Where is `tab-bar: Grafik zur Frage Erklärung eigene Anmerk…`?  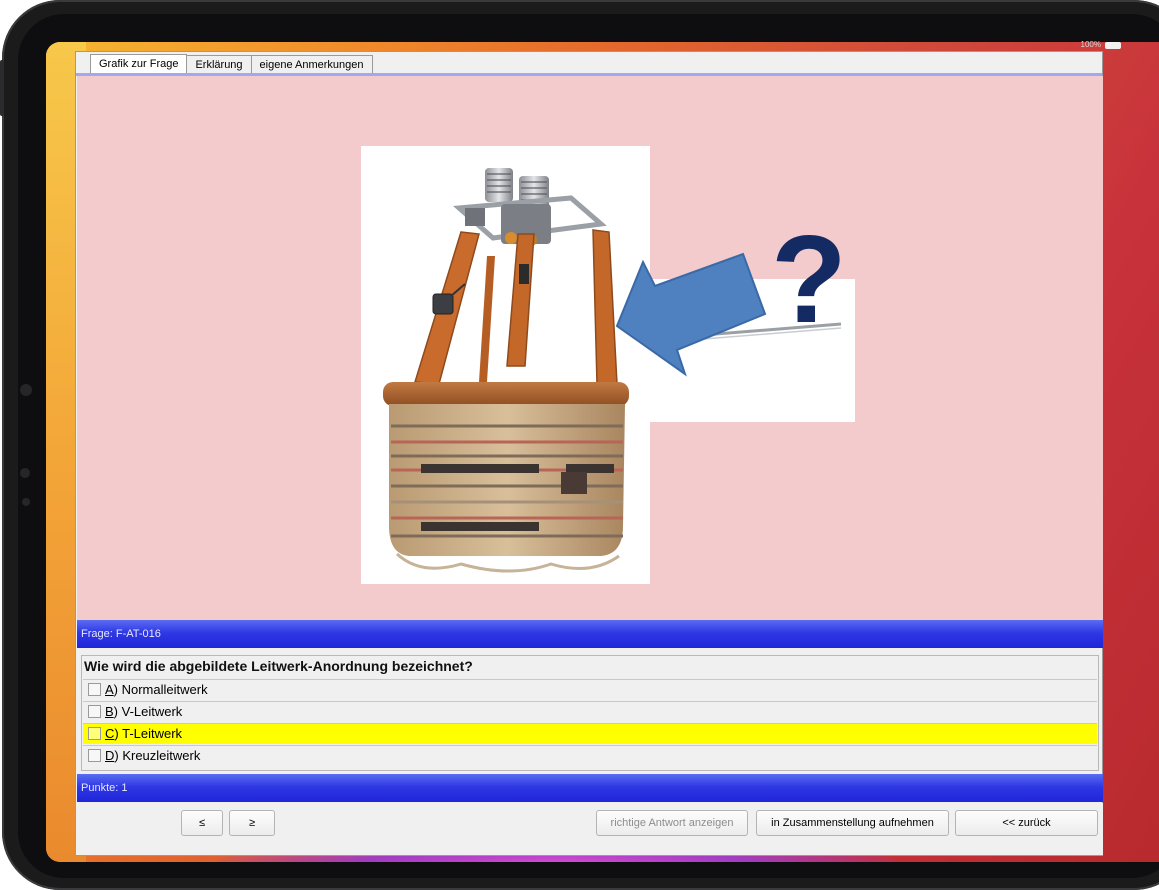 tab-bar: Grafik zur Frage Erklärung eigene Anmerk… is located at coordinates (231, 64).